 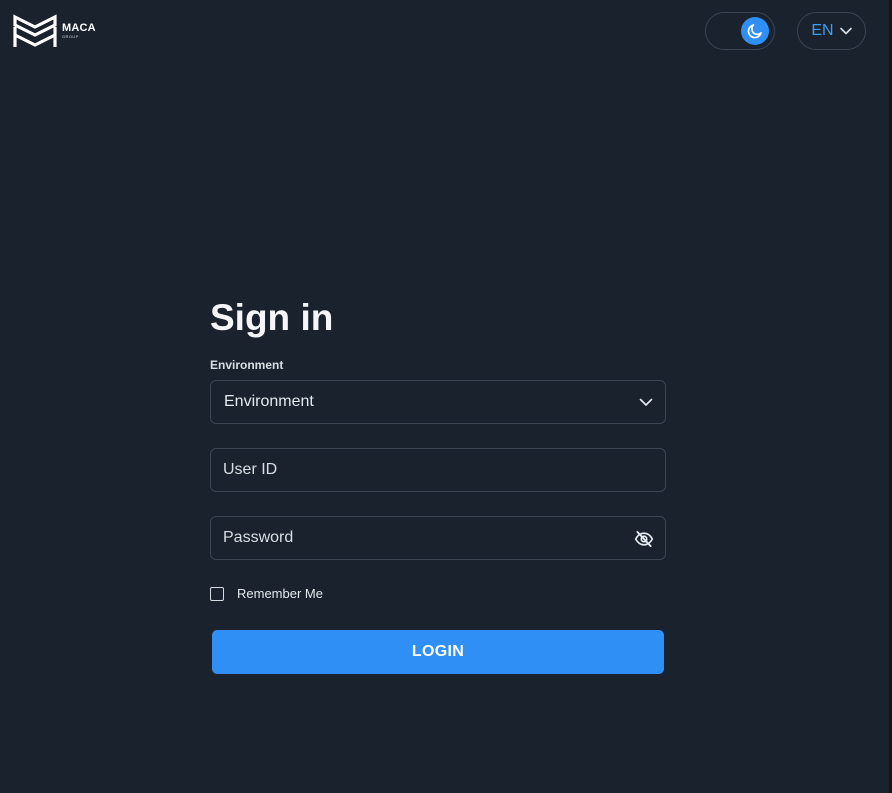 I want to click on logo-text: MACA GROUP, so click(x=79, y=31).